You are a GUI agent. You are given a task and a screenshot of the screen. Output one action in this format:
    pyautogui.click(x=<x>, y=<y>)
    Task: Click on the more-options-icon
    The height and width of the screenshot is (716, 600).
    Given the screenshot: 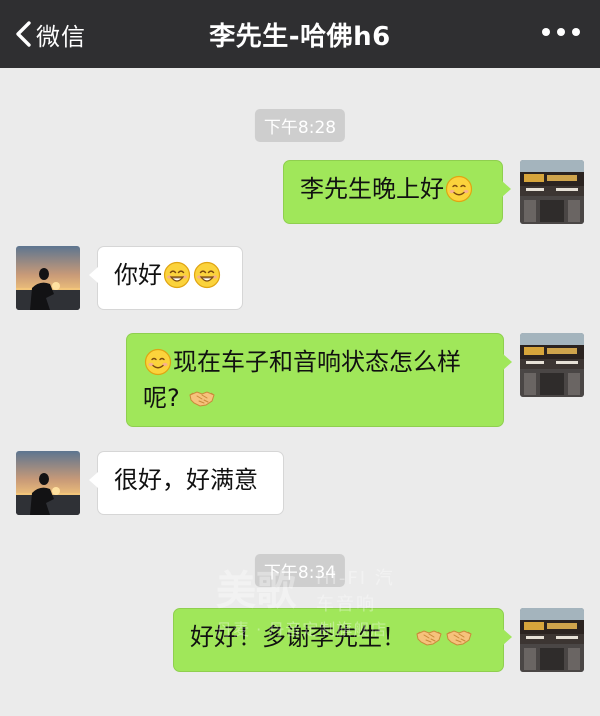 What is the action you would take?
    pyautogui.click(x=561, y=32)
    